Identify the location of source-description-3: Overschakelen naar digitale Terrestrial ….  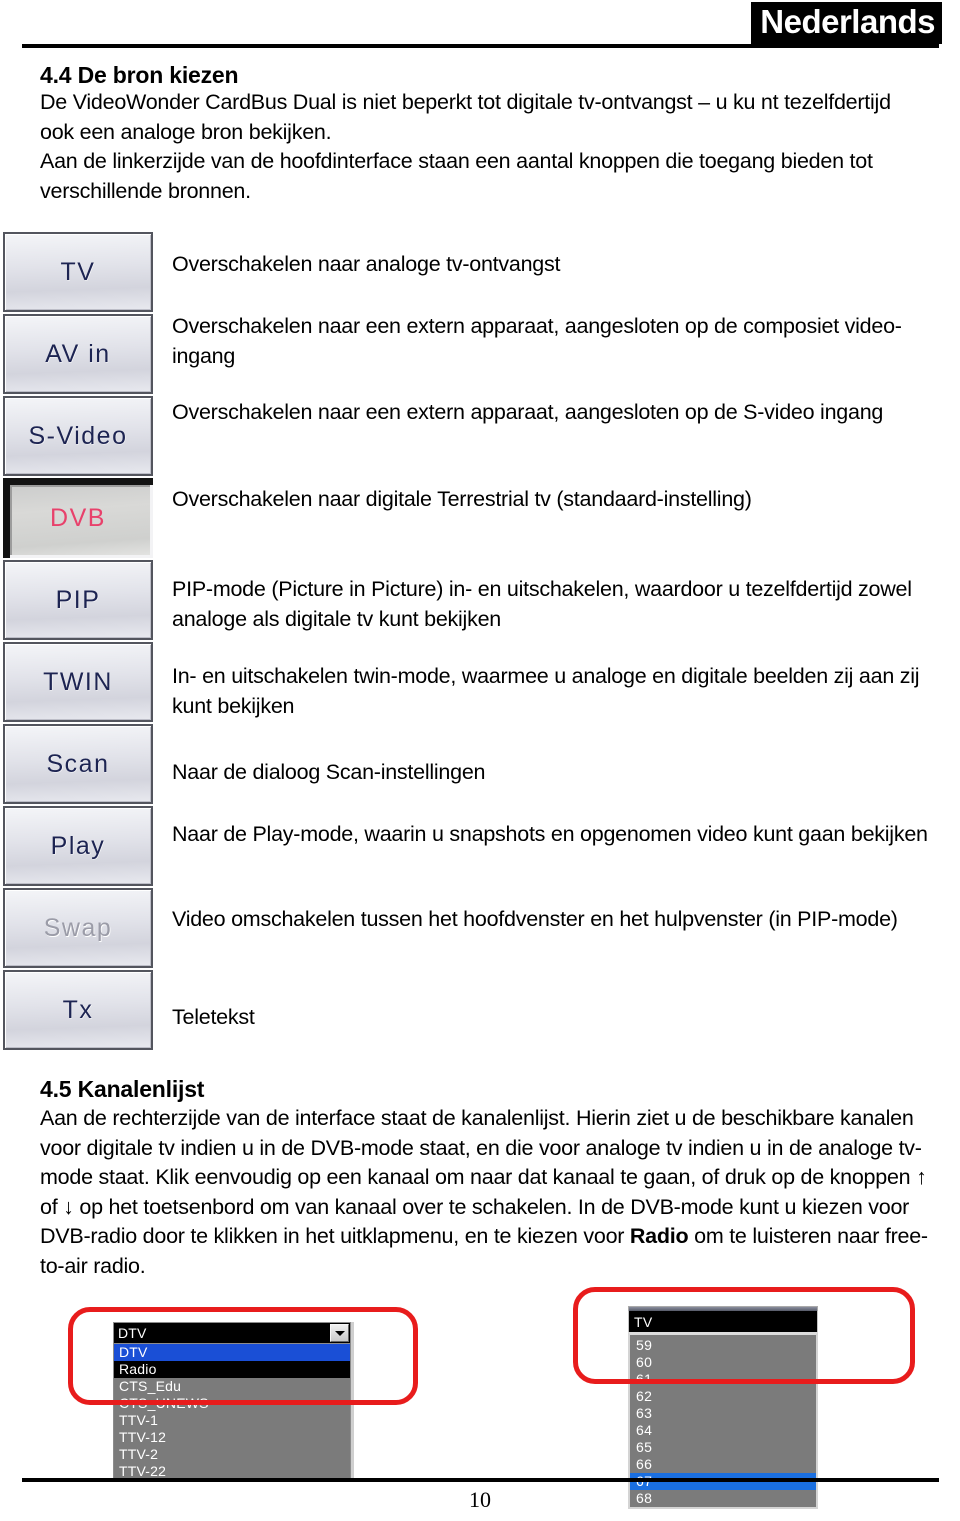
(462, 499).